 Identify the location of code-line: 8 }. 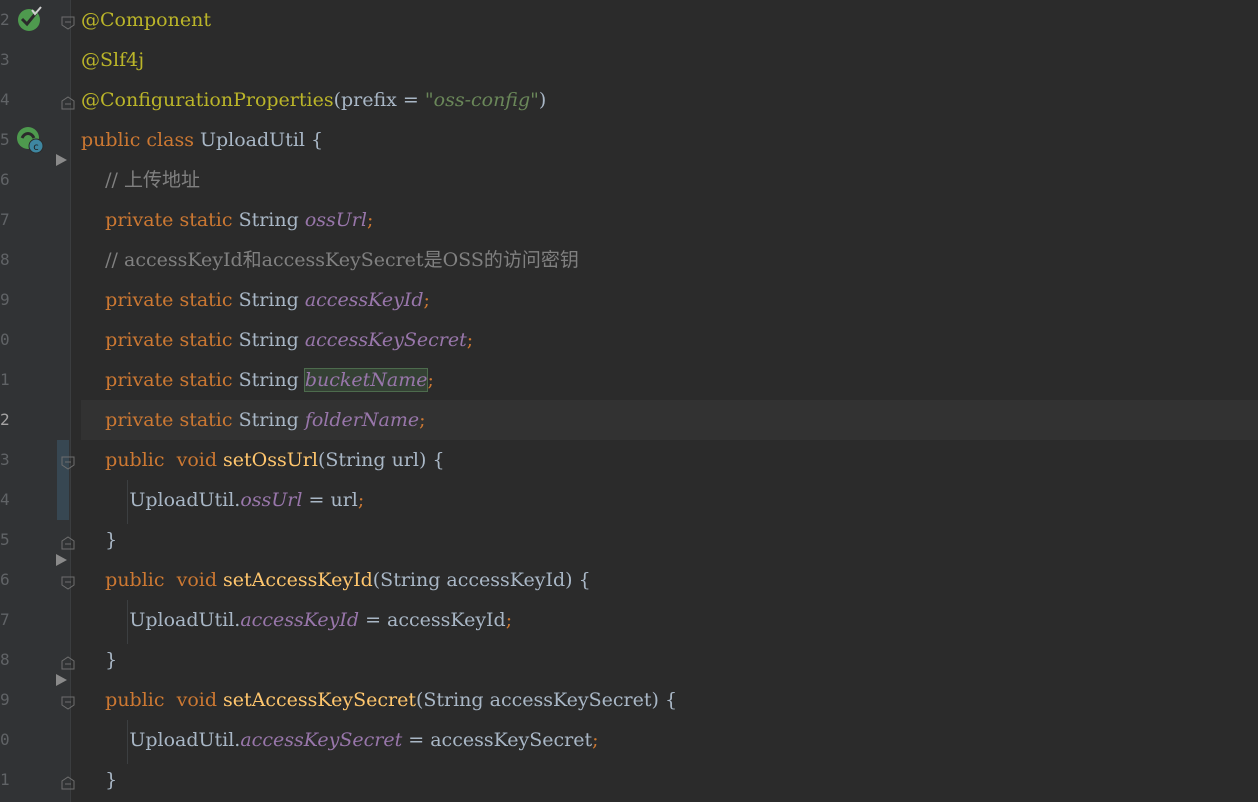
(629, 660).